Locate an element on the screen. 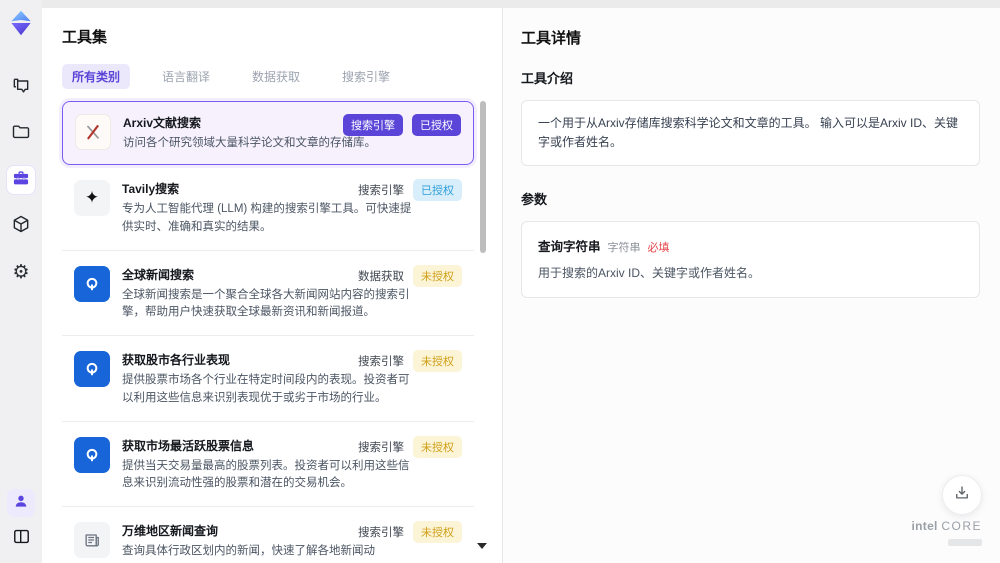  parameter-card: 查询字符串 字符串 必填 用于搜索的Arxiv ID、关键字或作者姓名。 is located at coordinates (750, 260).